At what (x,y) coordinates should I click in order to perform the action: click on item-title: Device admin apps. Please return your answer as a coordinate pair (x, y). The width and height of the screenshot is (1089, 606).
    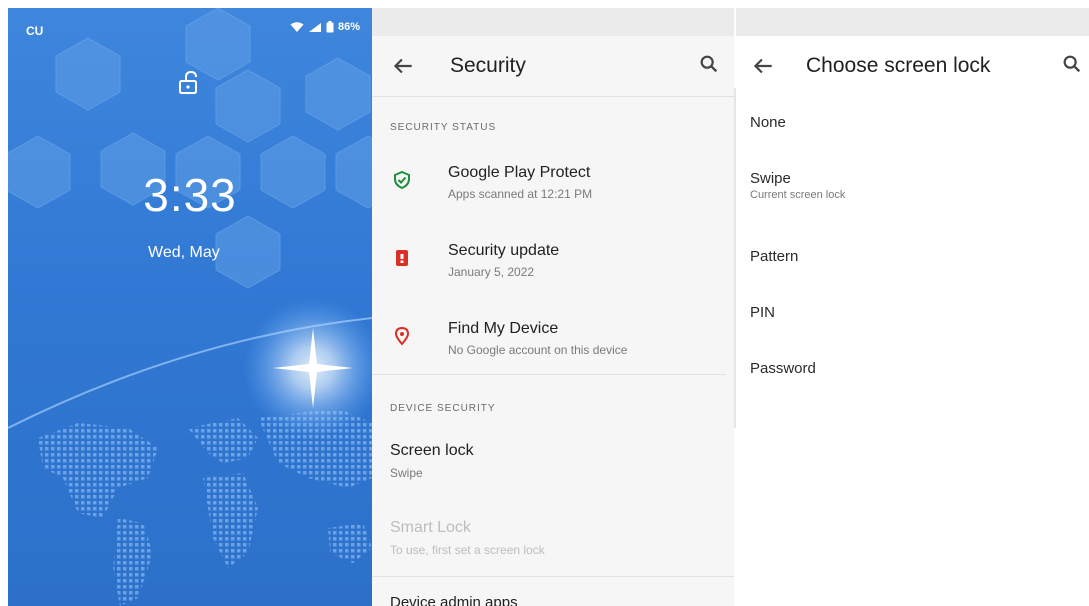
    Looking at the image, I should click on (454, 600).